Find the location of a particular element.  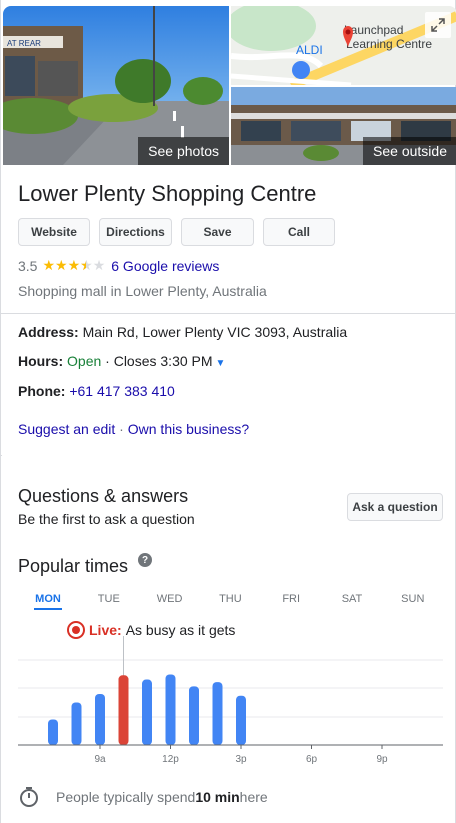

outside-photo: See outside is located at coordinates (343, 126).